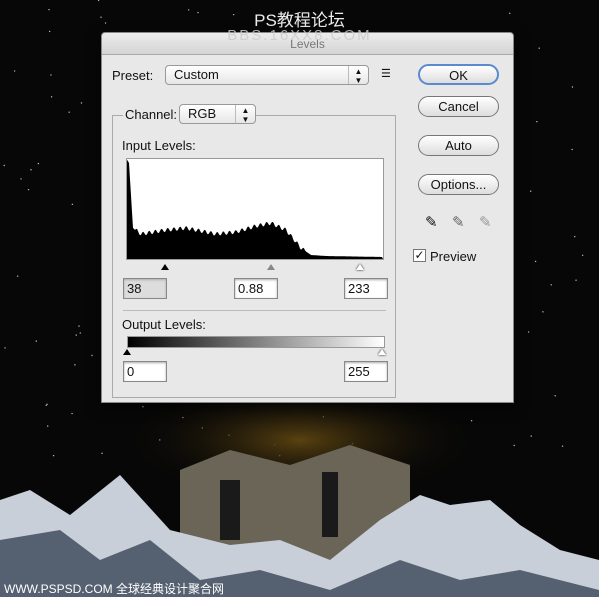  I want to click on output-white-field: 255, so click(366, 371).